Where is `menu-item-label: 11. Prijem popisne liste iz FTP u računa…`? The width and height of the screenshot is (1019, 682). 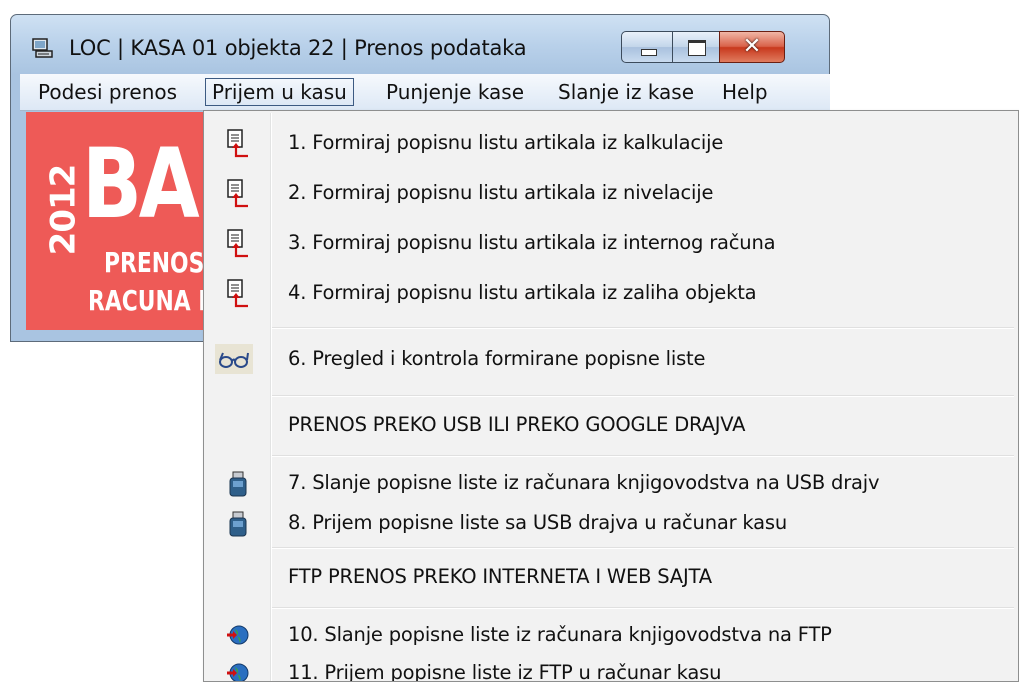
menu-item-label: 11. Prijem popisne liste iz FTP u računa… is located at coordinates (505, 671).